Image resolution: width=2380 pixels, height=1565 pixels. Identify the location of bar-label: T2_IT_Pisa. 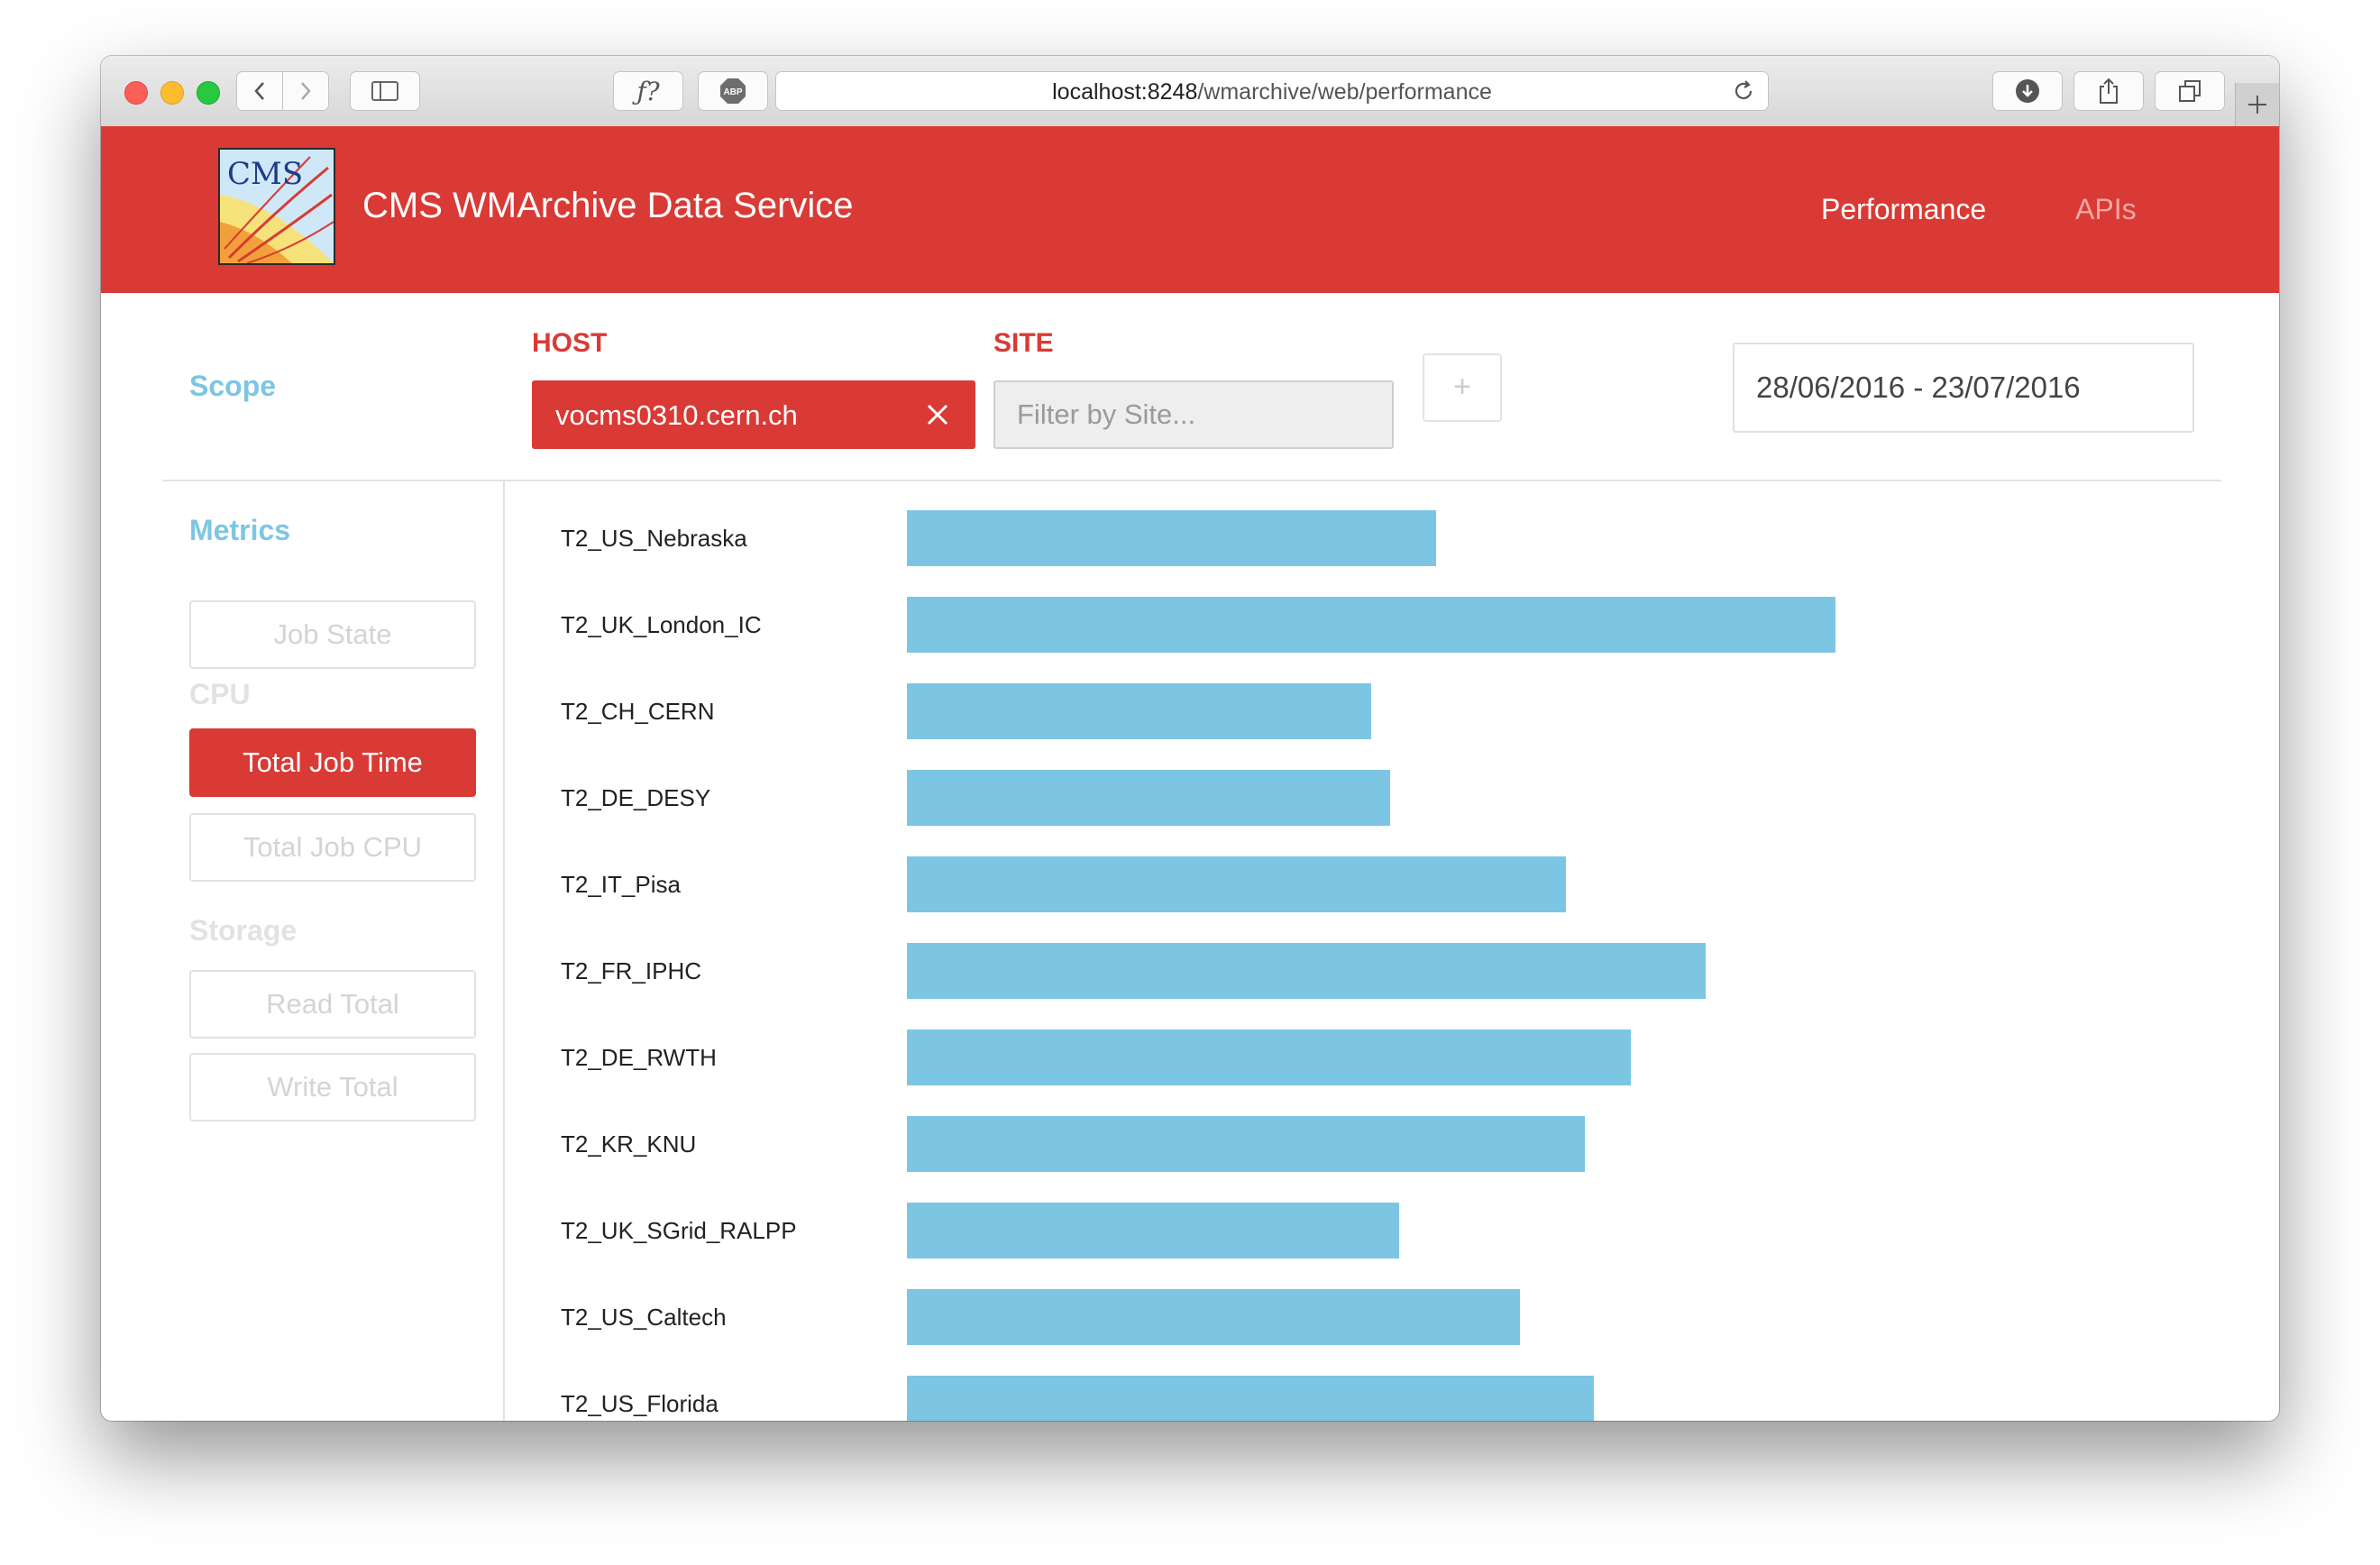
(621, 885).